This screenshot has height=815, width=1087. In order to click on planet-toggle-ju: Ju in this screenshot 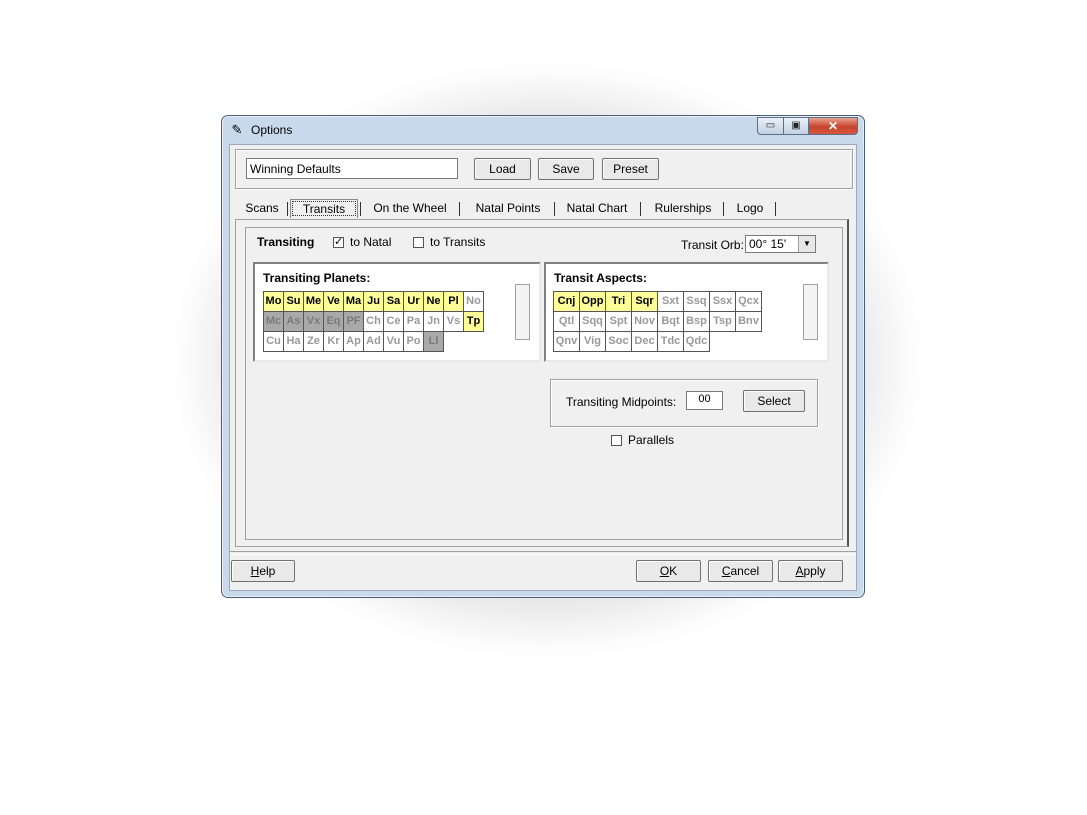, I will do `click(373, 301)`.